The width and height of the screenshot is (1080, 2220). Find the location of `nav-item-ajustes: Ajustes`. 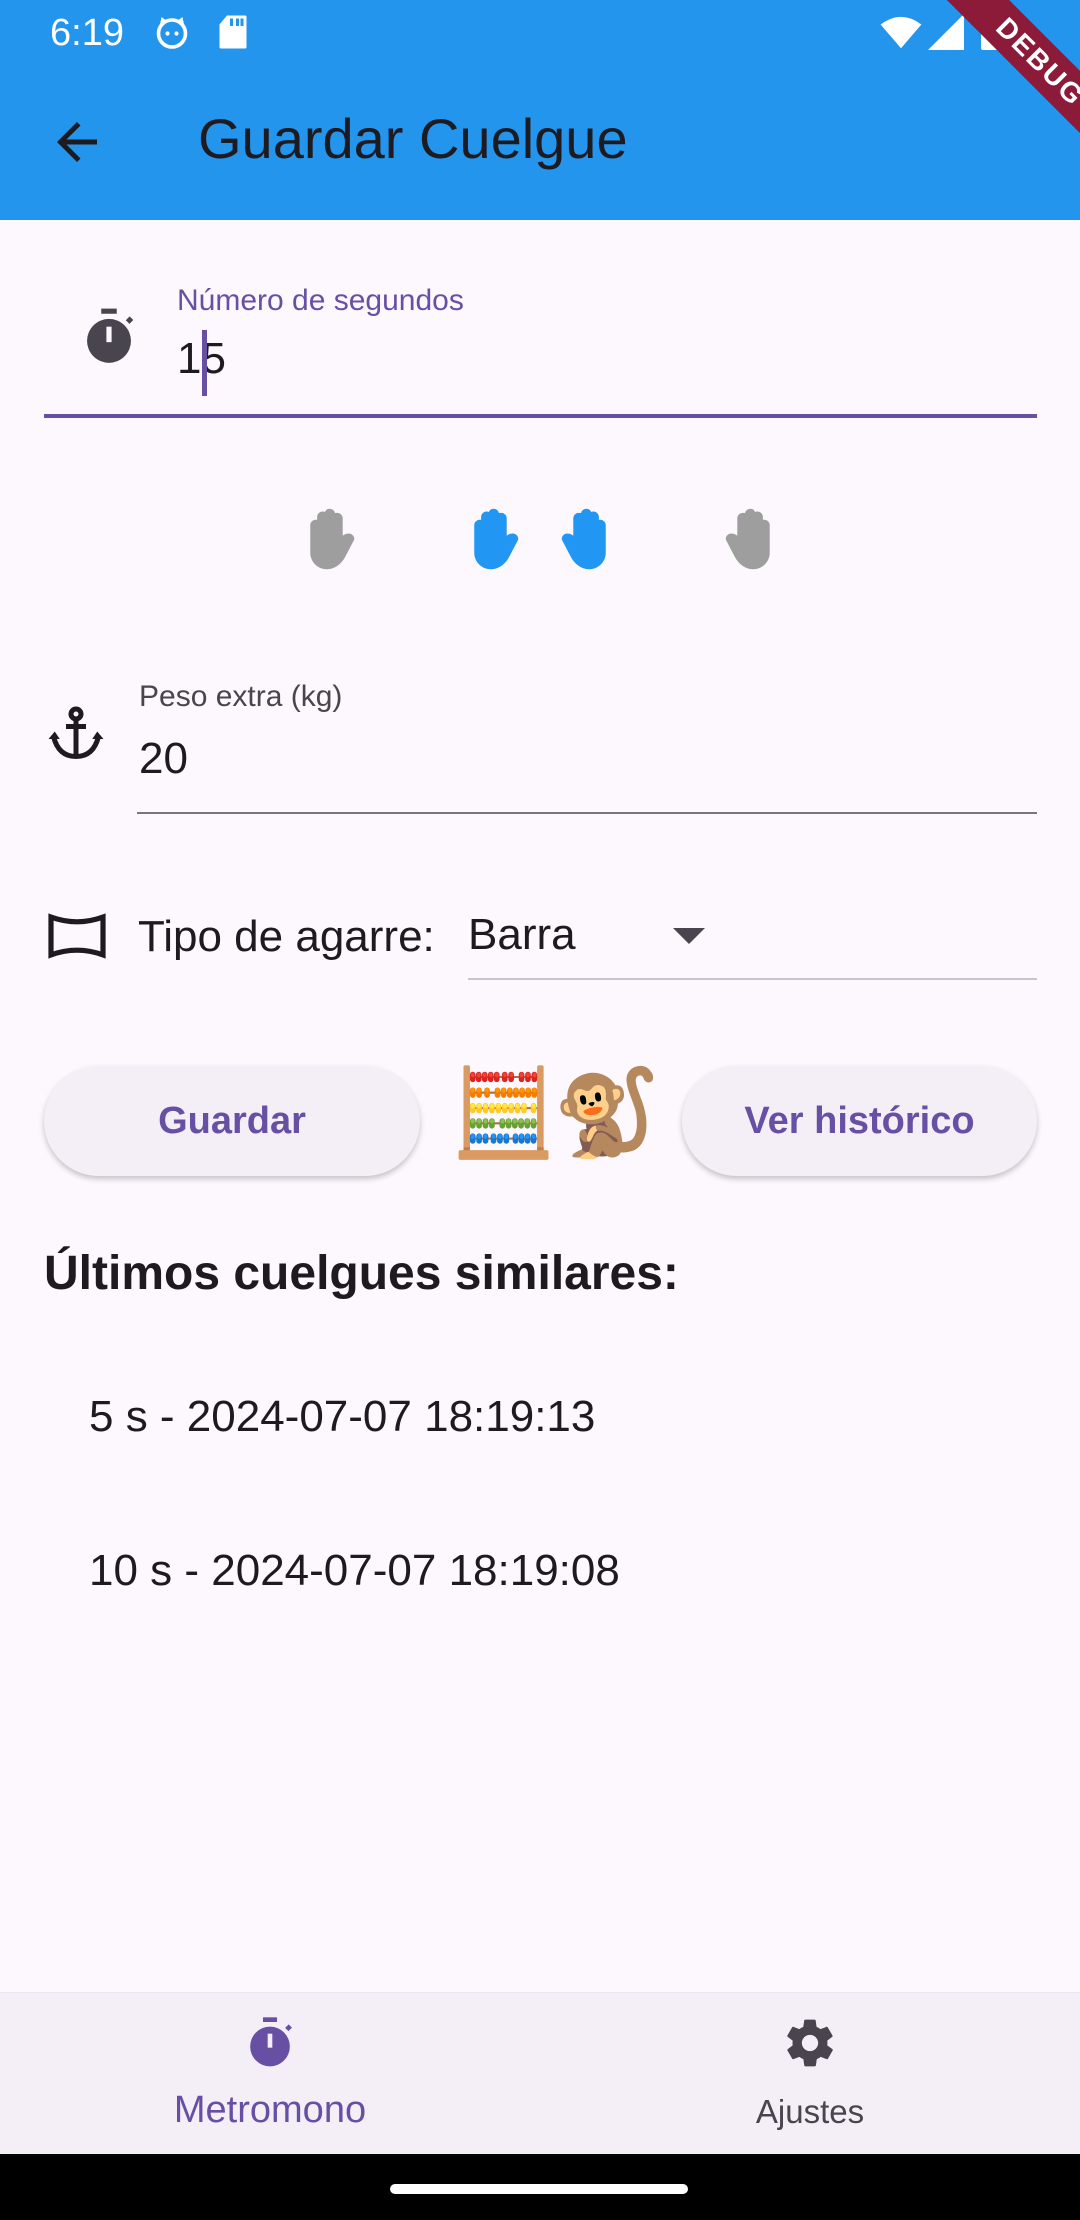

nav-item-ajustes: Ajustes is located at coordinates (810, 2074).